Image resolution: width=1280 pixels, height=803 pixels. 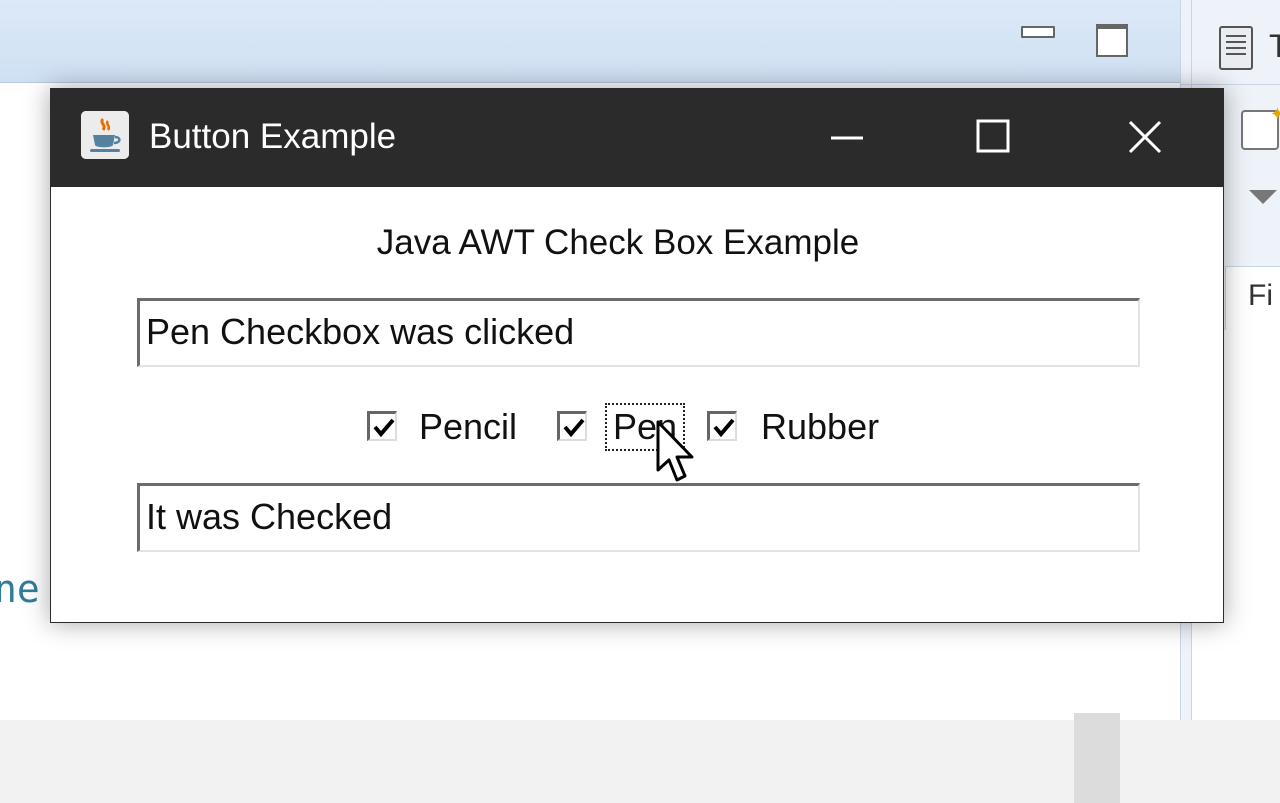 I want to click on task-list-icon, so click(x=1236, y=48).